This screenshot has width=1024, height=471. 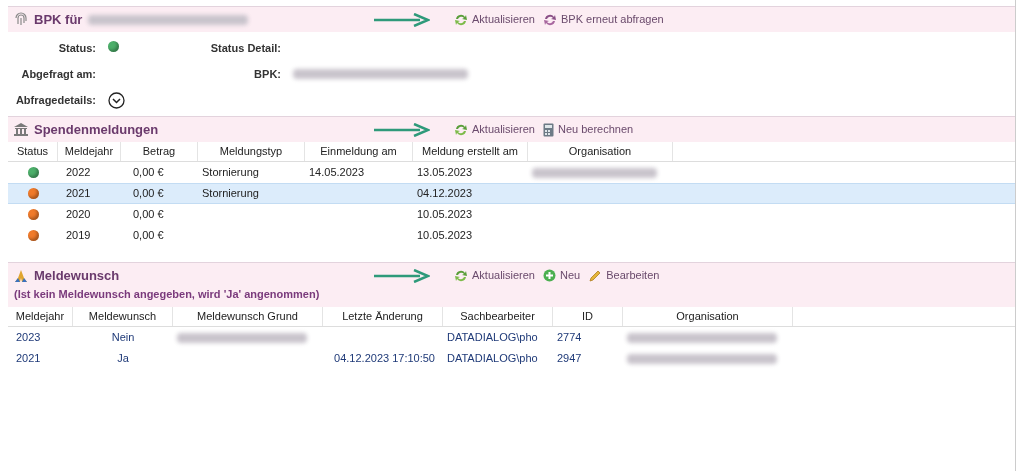 What do you see at coordinates (58, 73) in the screenshot?
I see `field-label: Abgefragt am:` at bounding box center [58, 73].